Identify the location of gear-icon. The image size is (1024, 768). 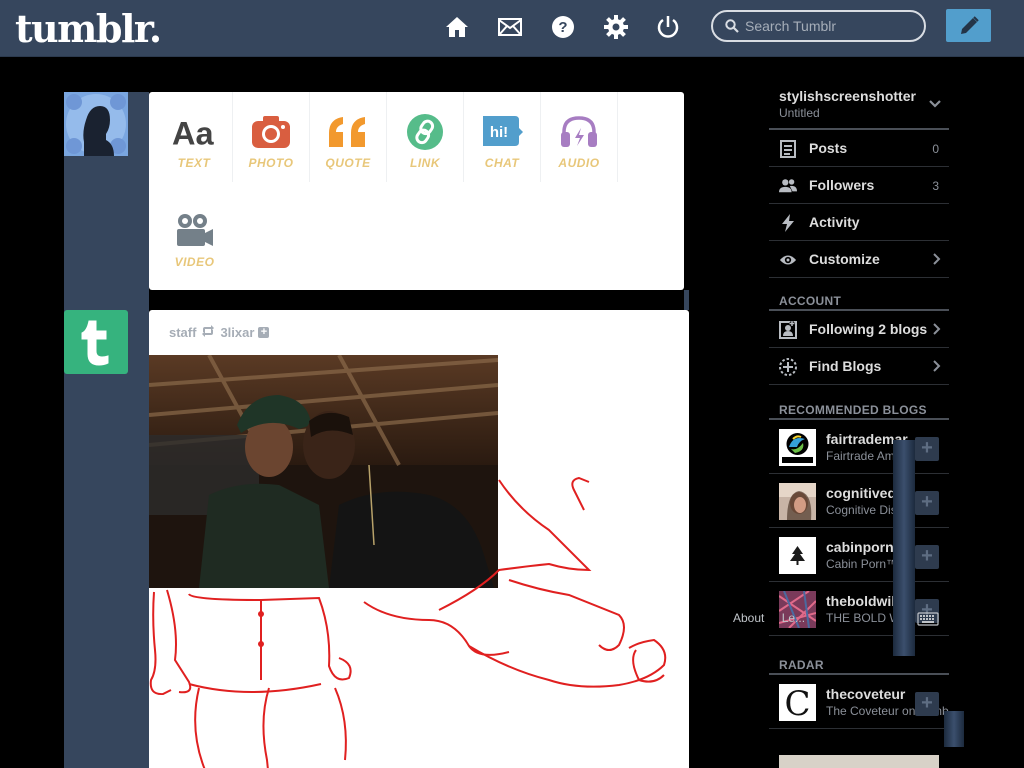
(616, 27).